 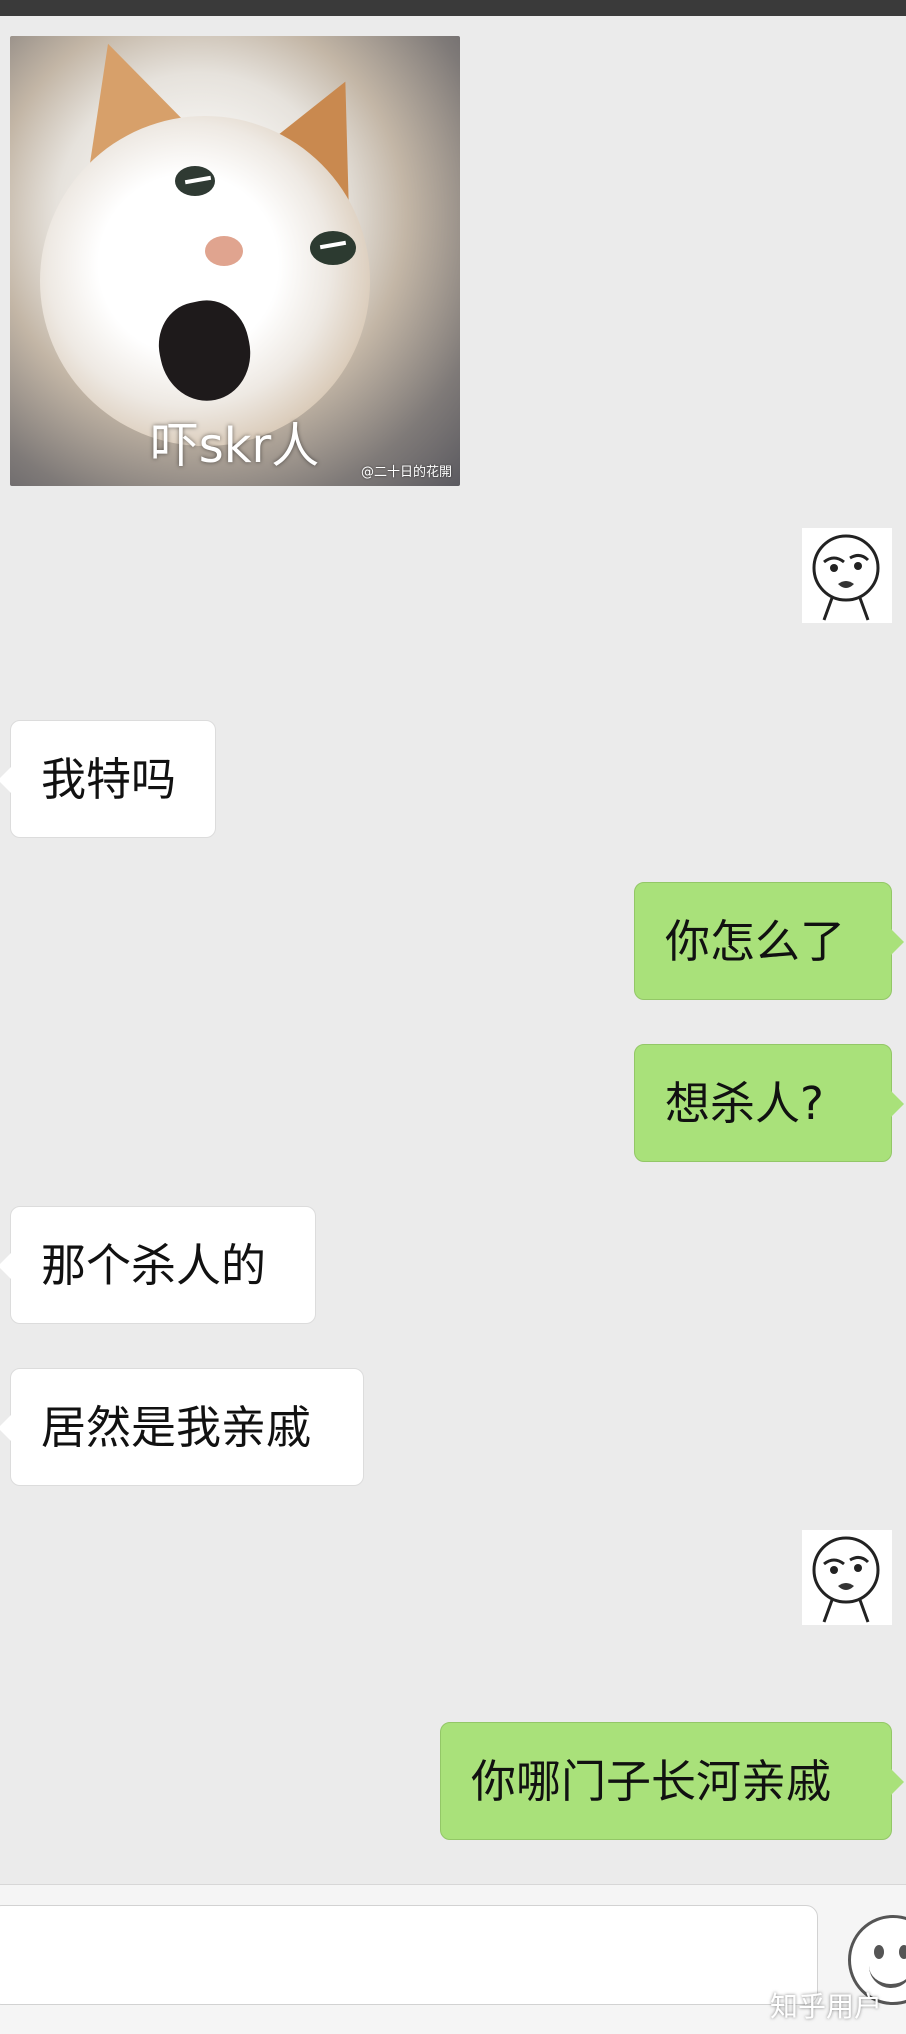 I want to click on cat-meme-sticker: 吓skr人 @二十日的花開, so click(x=235, y=261).